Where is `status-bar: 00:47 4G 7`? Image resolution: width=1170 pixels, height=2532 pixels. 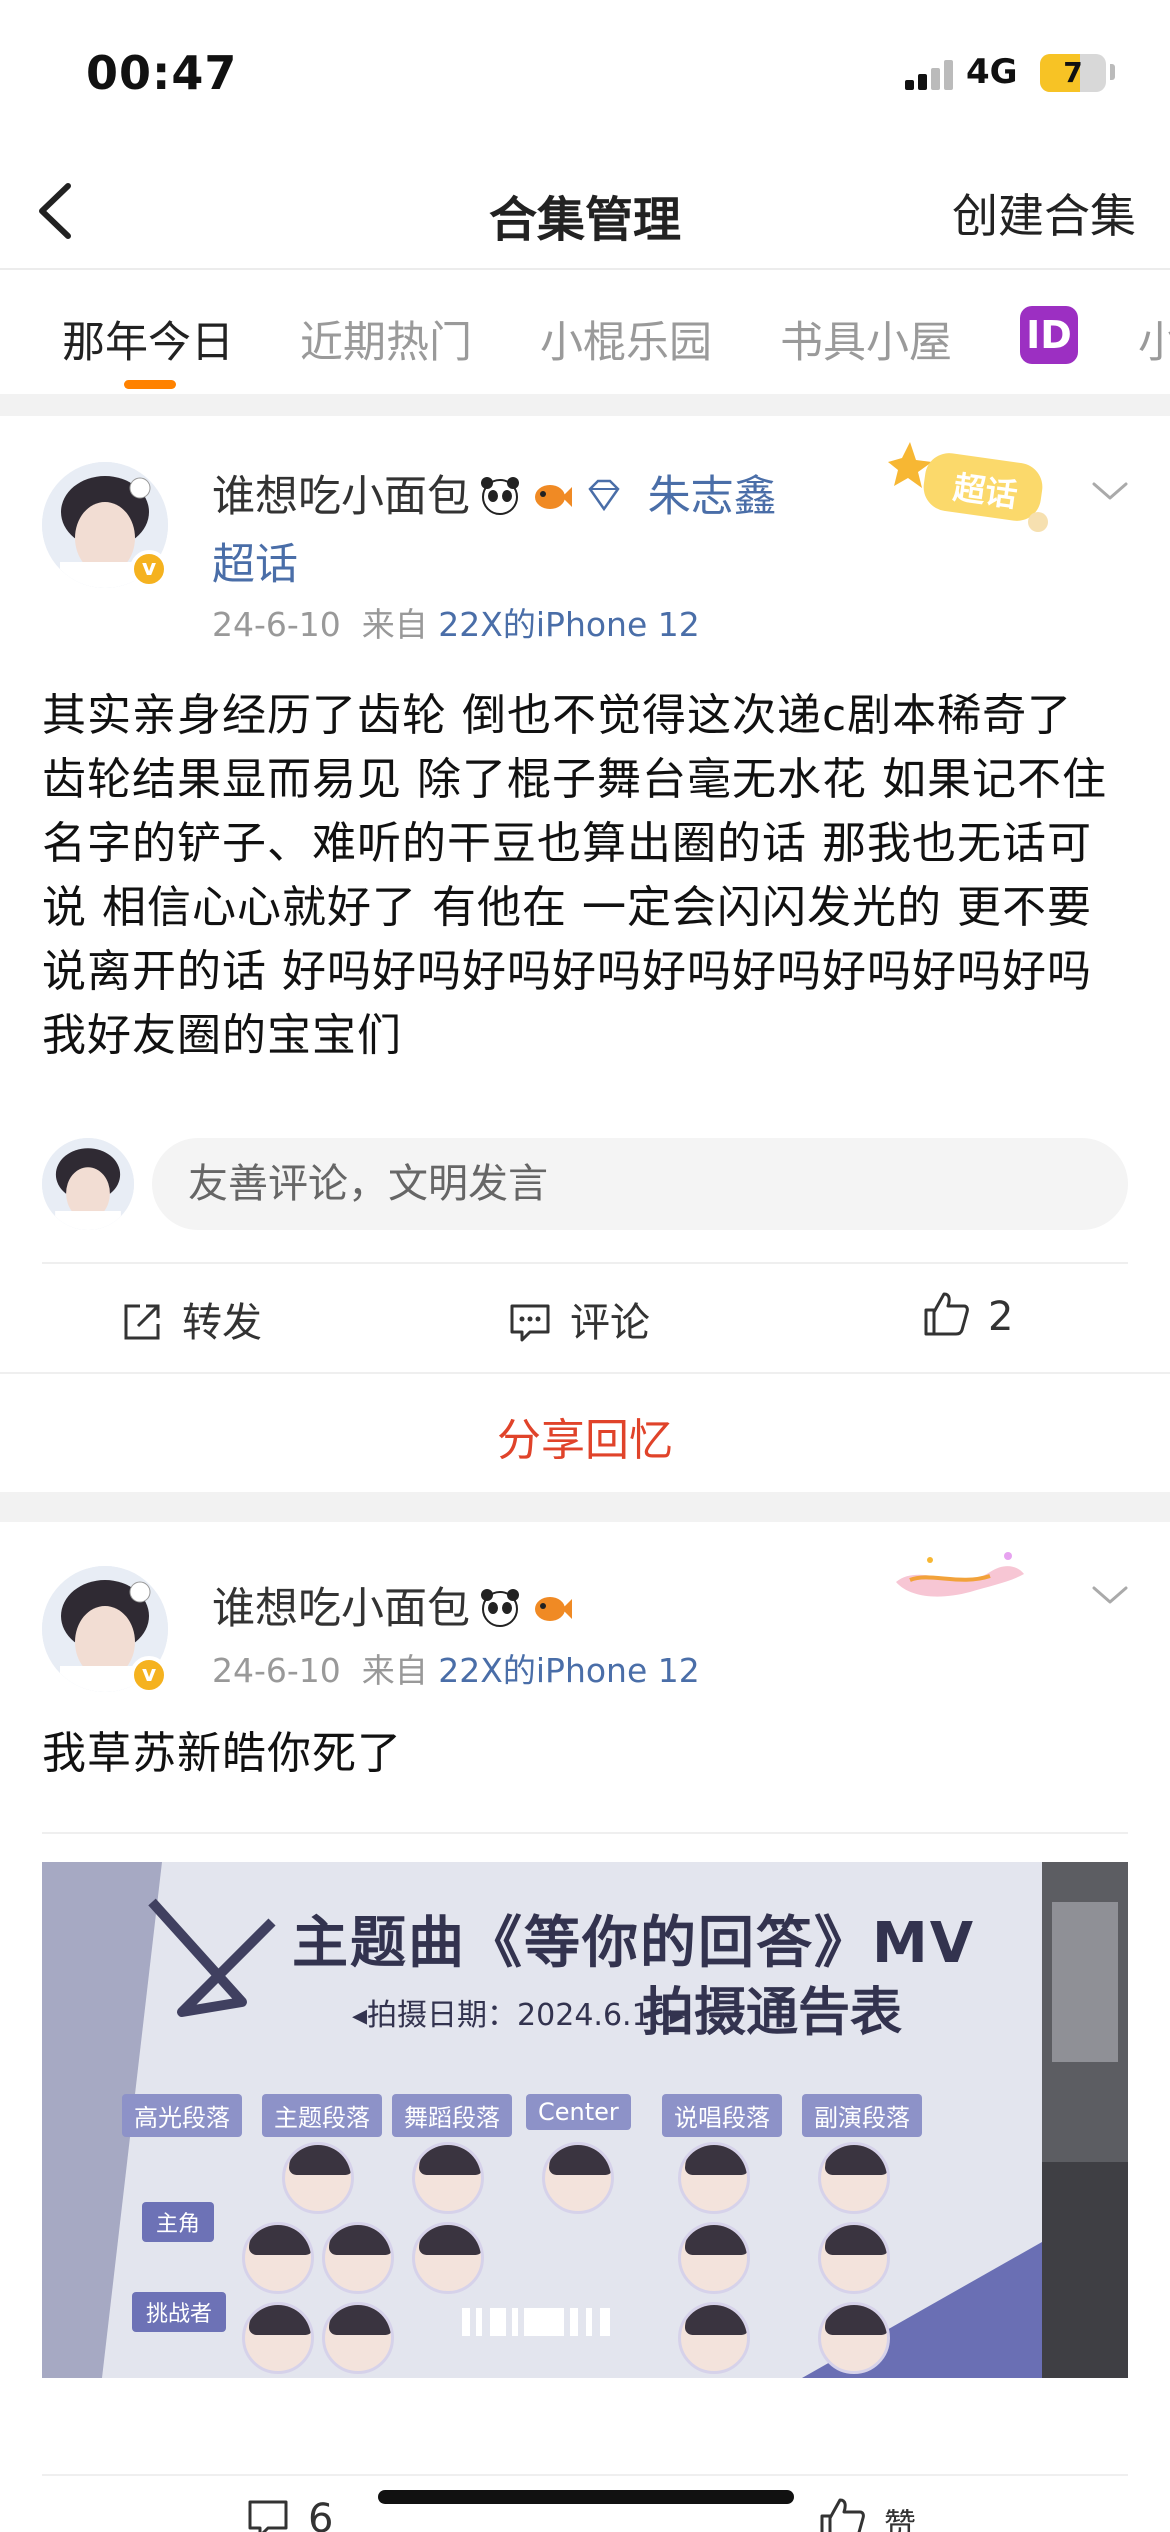
status-bar: 00:47 4G 7 is located at coordinates (585, 70).